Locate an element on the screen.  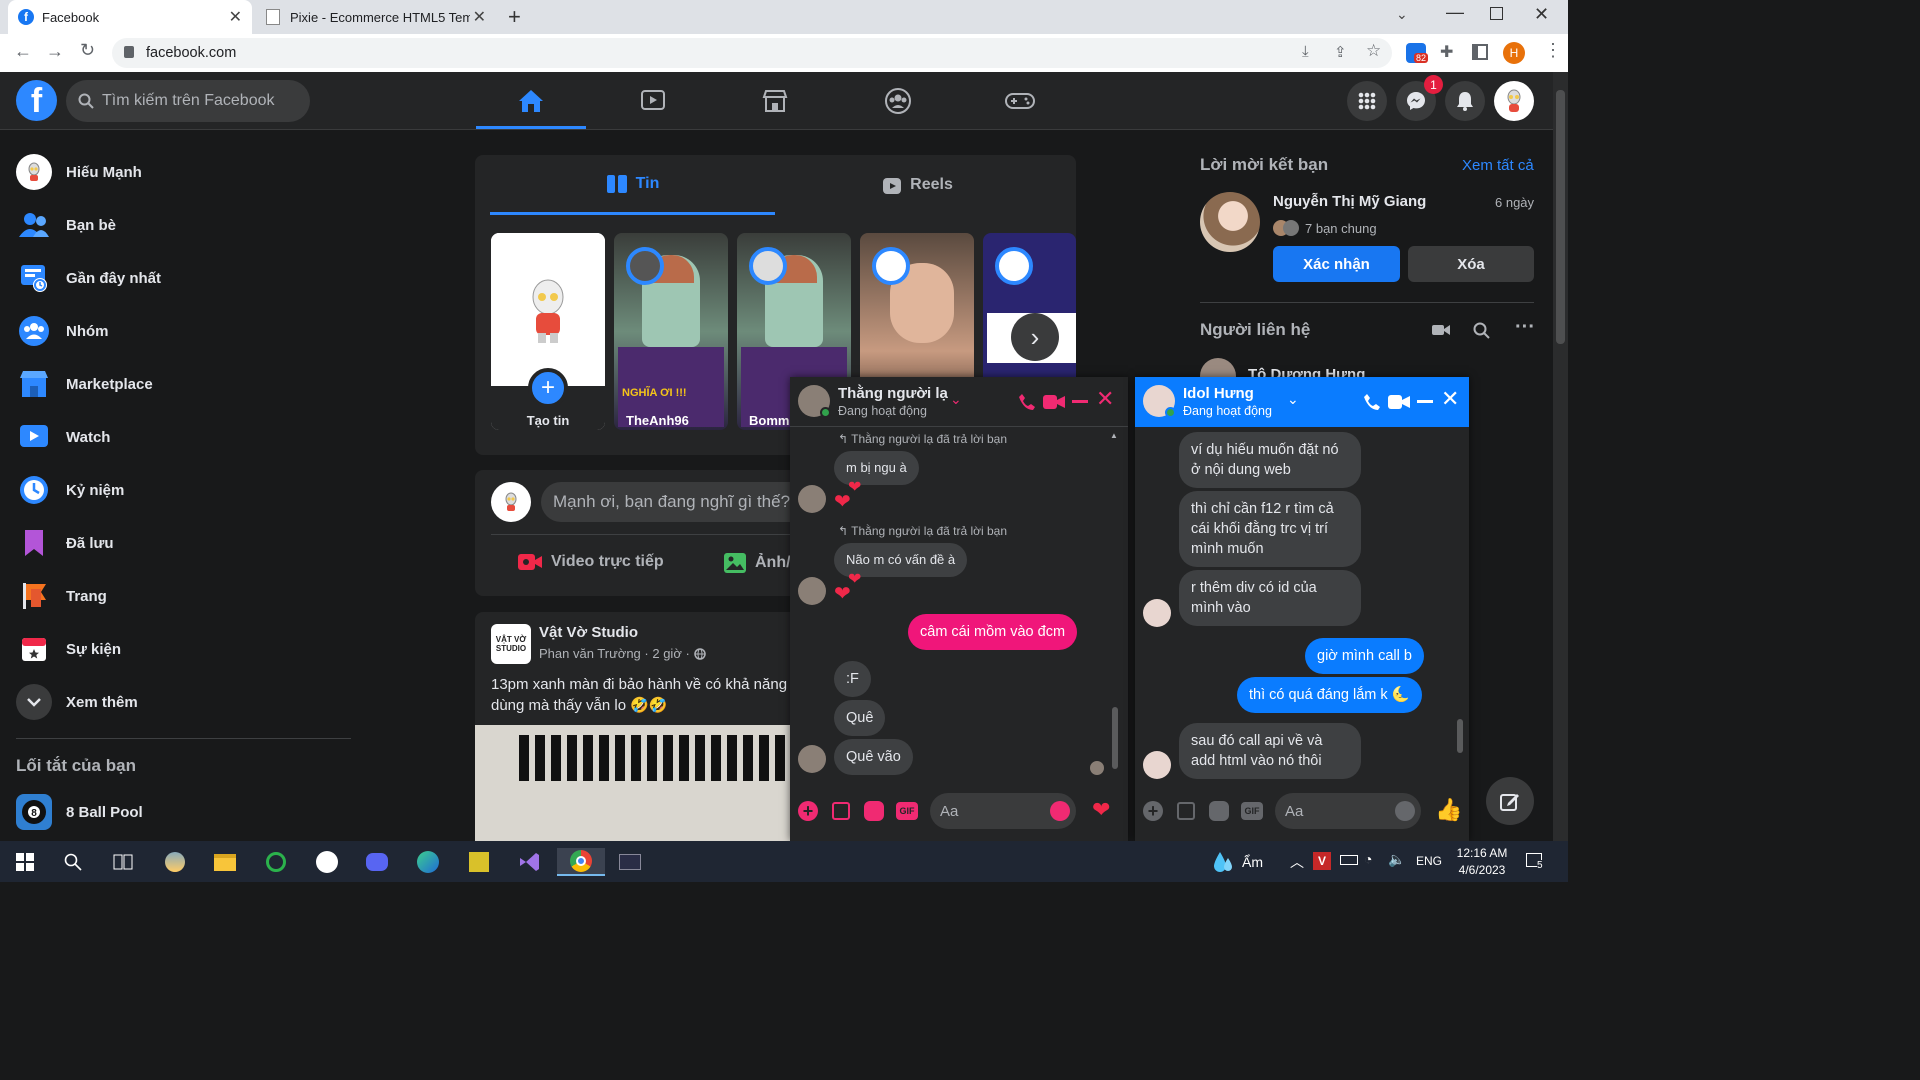
message-incoming: ví dụ hiếu muốn đặt nó ở nội dung web is located at coordinates (1270, 460).